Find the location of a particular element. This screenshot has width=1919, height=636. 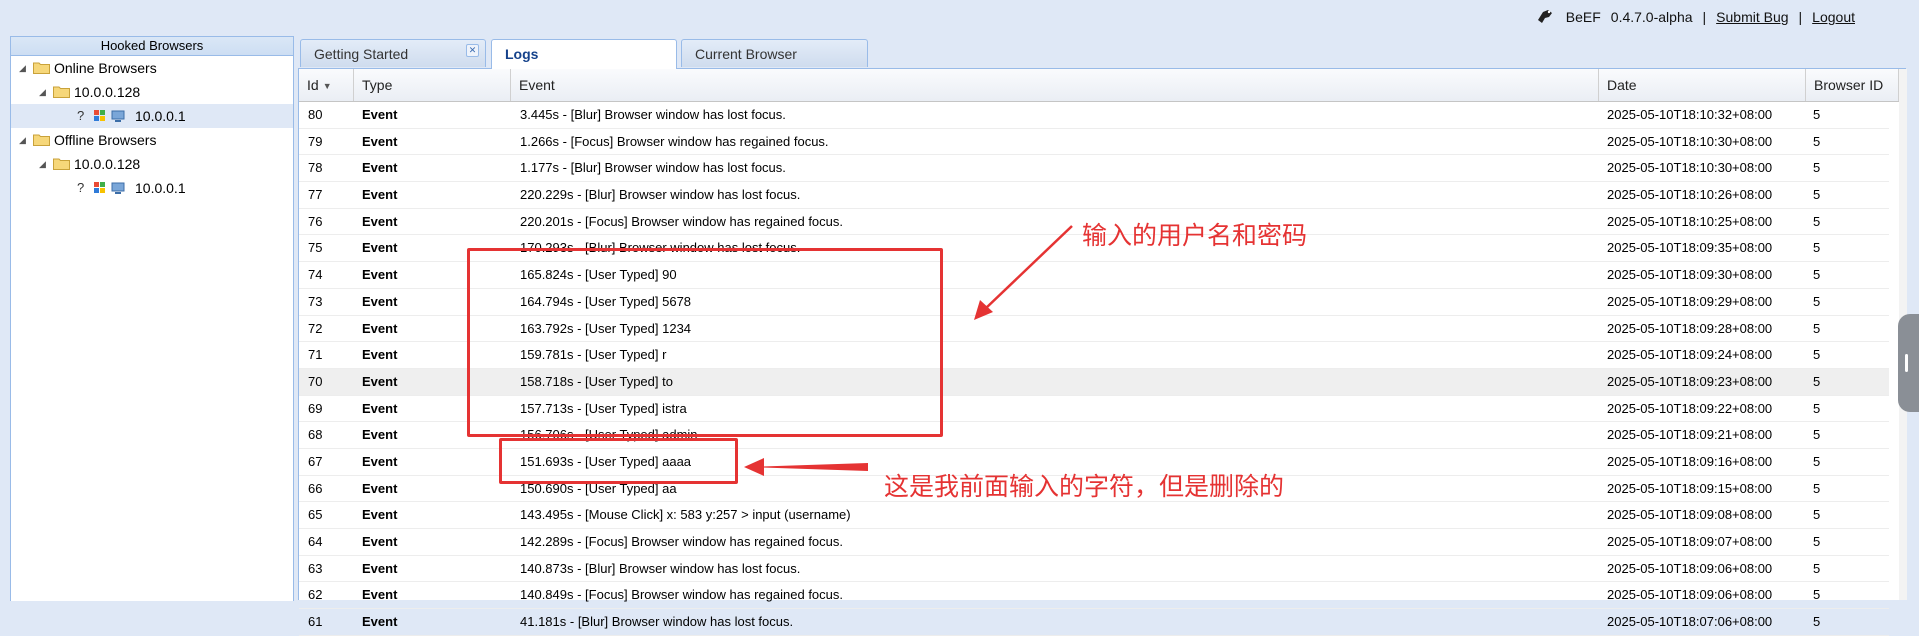

tab-logs: Logs is located at coordinates (584, 54).